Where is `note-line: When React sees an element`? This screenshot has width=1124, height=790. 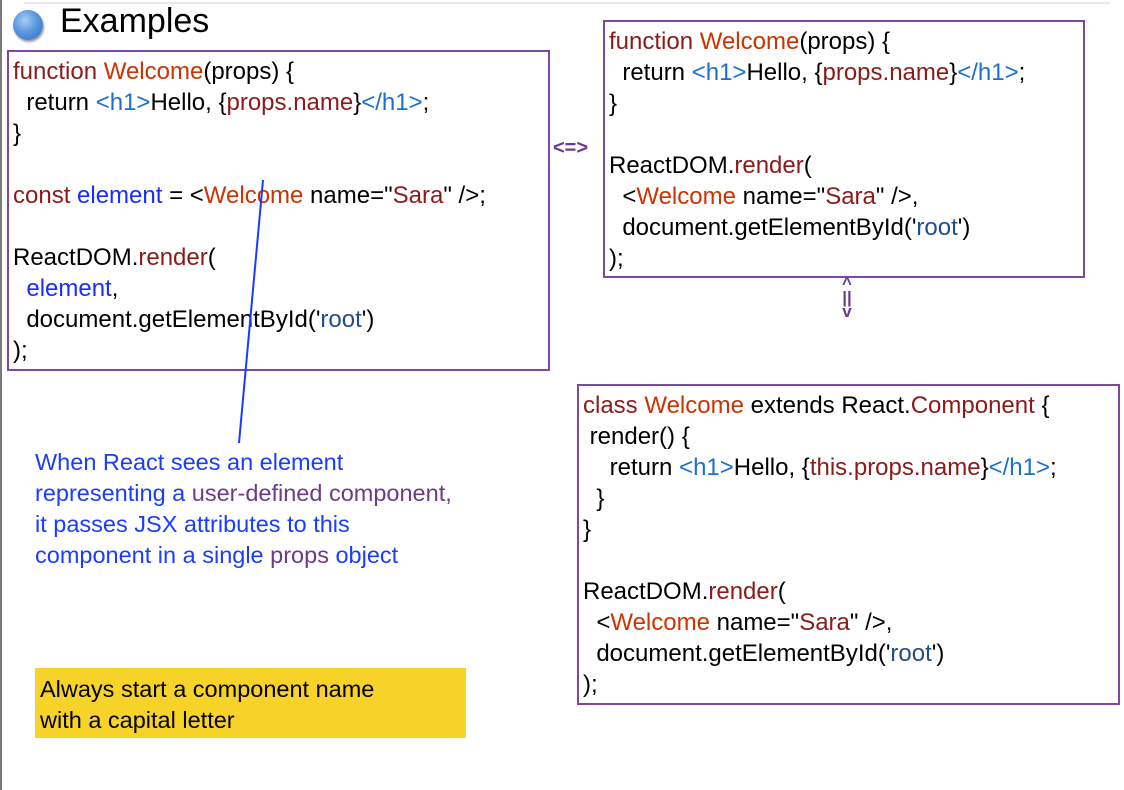 note-line: When React sees an element is located at coordinates (189, 462).